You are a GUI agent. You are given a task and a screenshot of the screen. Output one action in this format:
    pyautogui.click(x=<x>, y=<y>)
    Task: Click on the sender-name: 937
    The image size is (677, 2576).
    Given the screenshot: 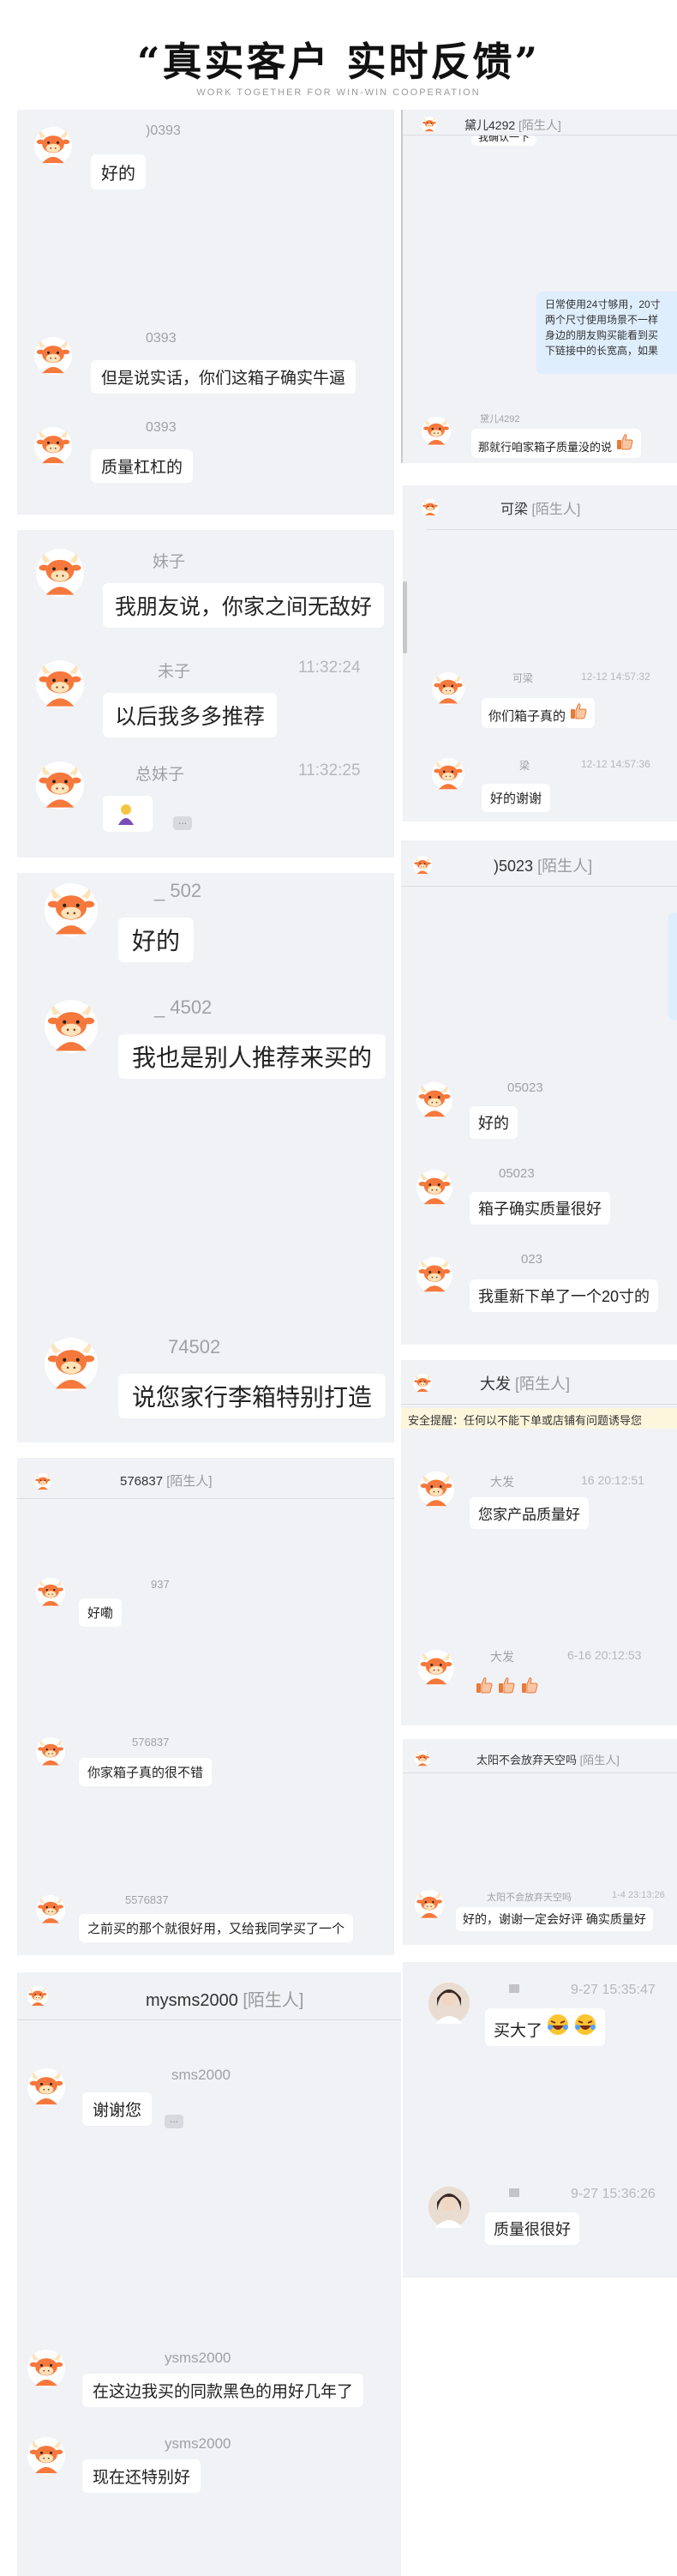 What is the action you would take?
    pyautogui.click(x=160, y=1584)
    